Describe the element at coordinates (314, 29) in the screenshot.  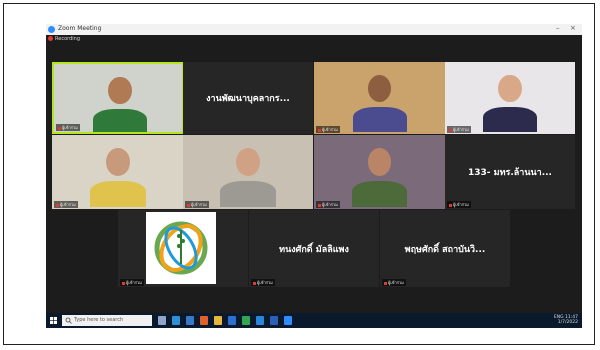
I see `title-bar: Zoom Meeting – ×` at that location.